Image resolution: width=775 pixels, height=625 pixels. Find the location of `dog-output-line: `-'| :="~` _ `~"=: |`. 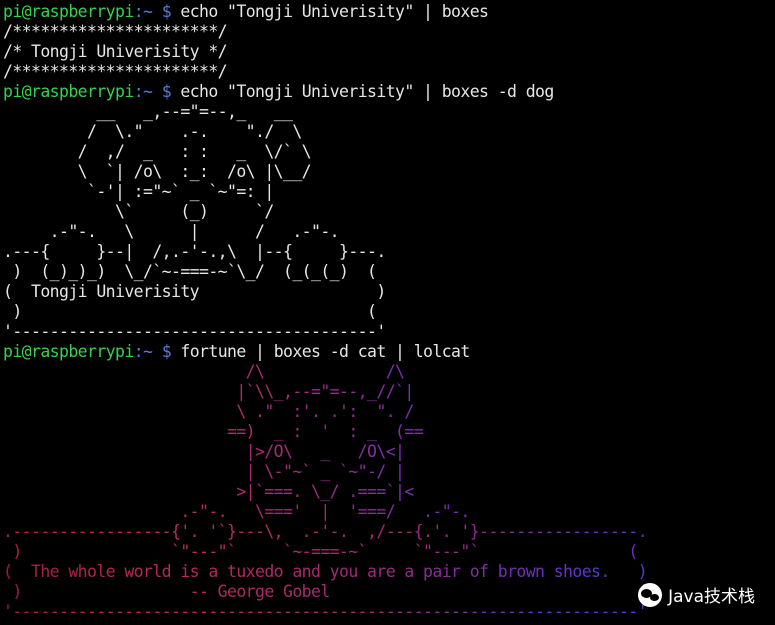

dog-output-line: `-'| :="~` _ `~"=: | is located at coordinates (138, 191).